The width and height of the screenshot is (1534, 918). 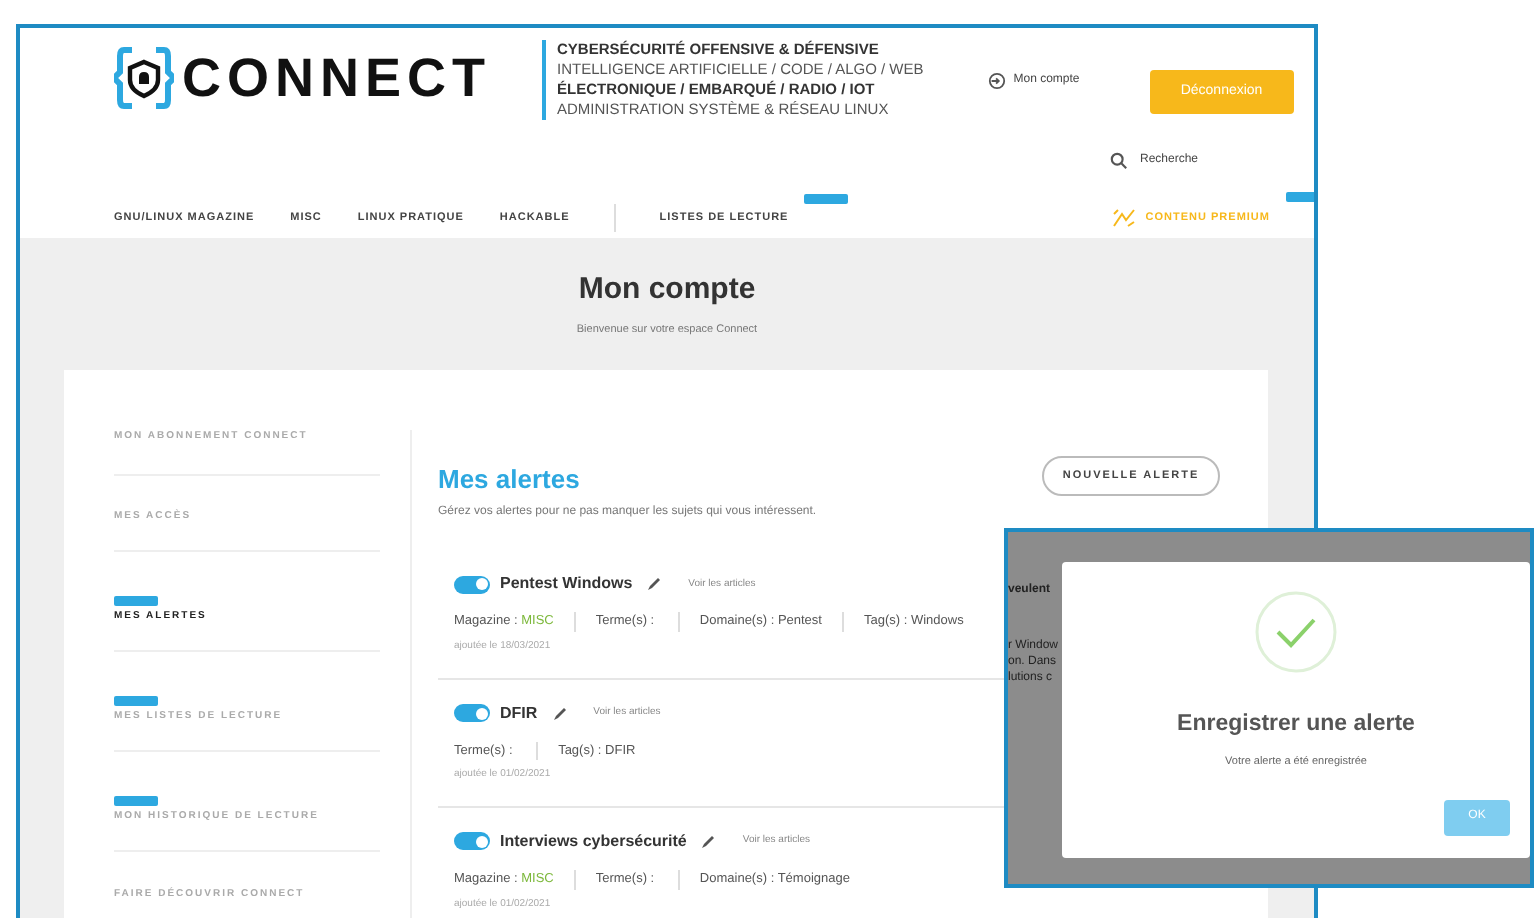 I want to click on login-icon, so click(x=996, y=81).